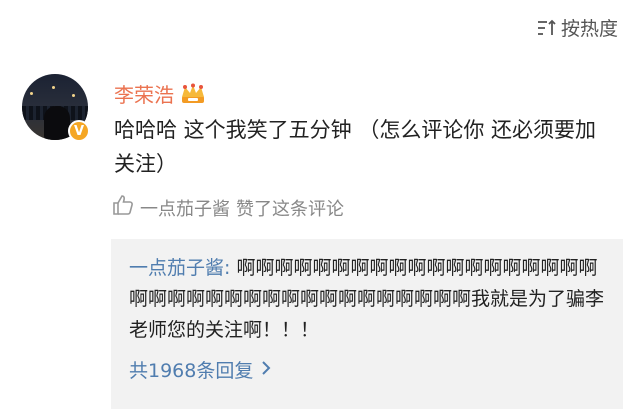  Describe the element at coordinates (123, 207) in the screenshot. I see `thumbs-up-icon` at that location.